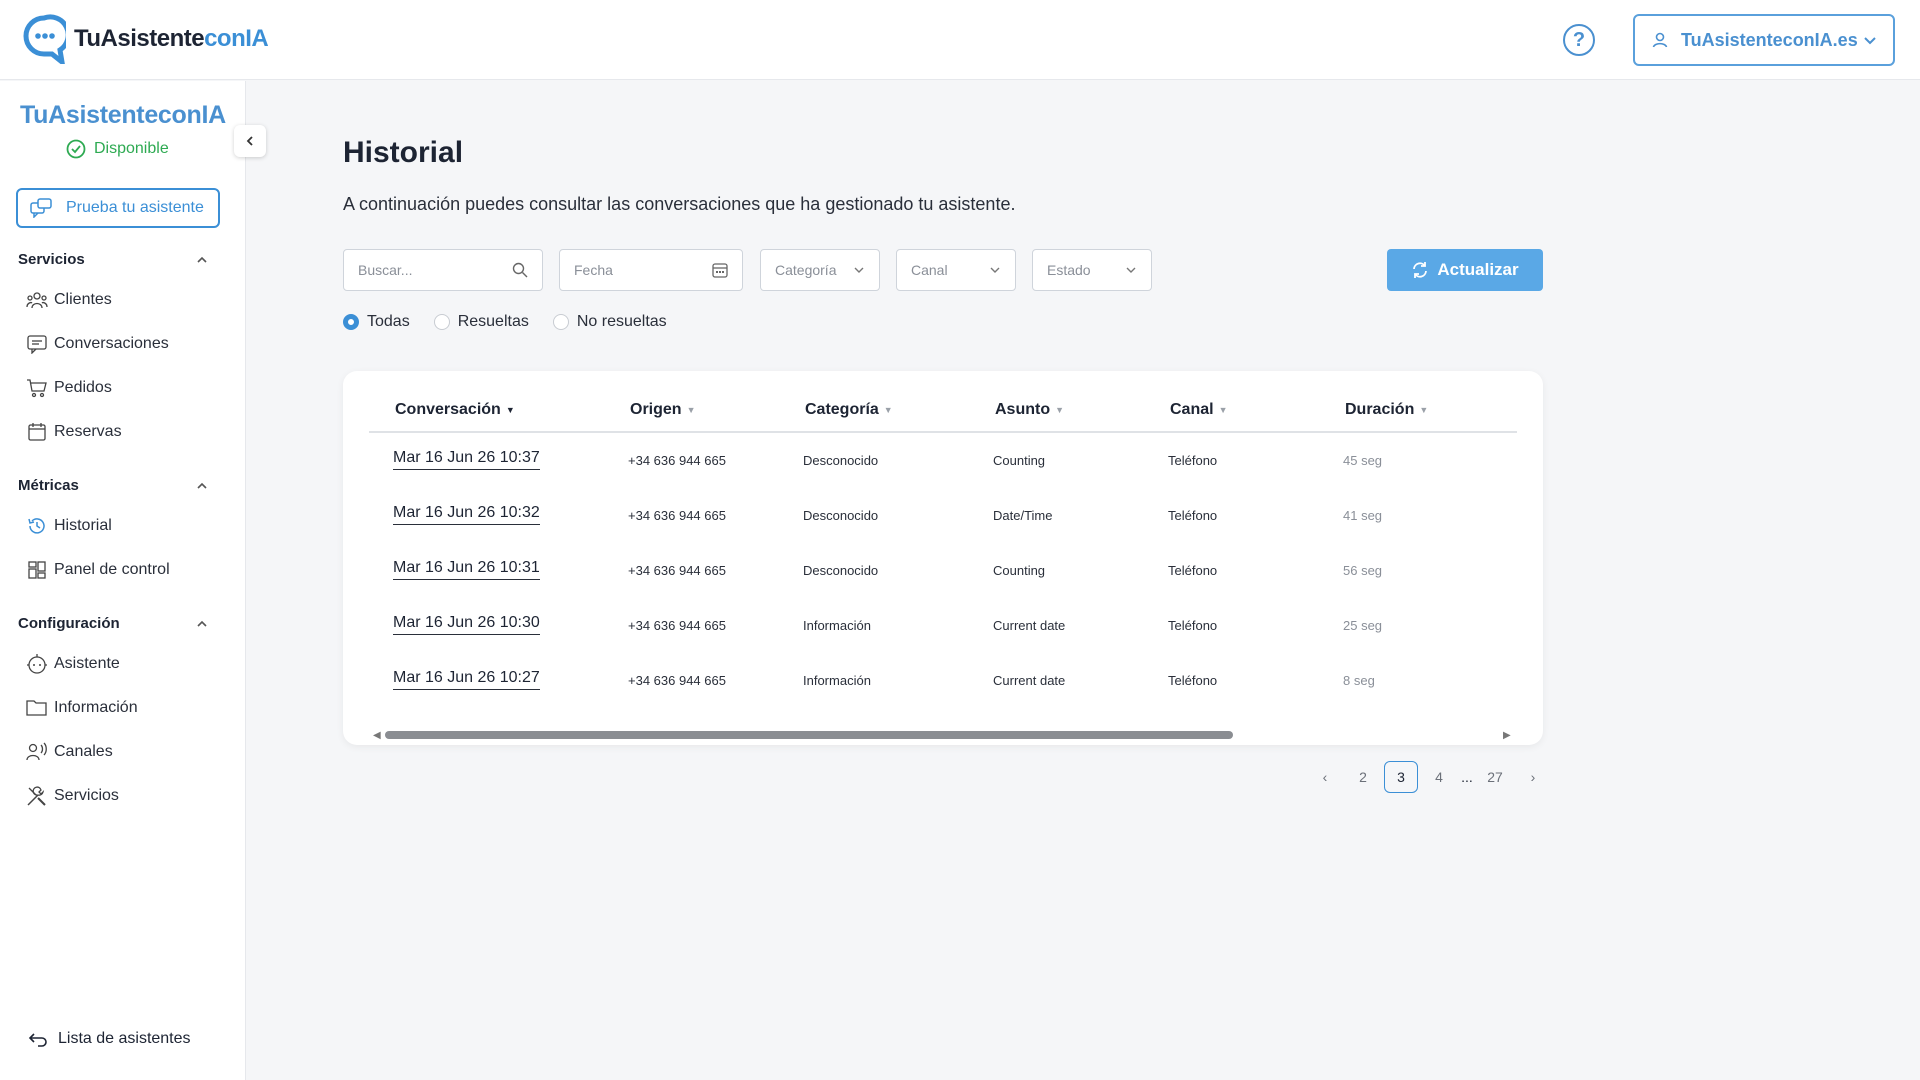 The image size is (1920, 1080). I want to click on return-arrow-icon, so click(37, 1040).